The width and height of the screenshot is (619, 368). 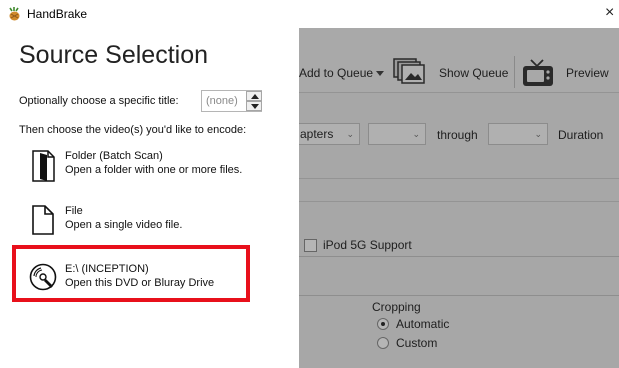 What do you see at coordinates (254, 96) in the screenshot?
I see `spinner-up-button` at bounding box center [254, 96].